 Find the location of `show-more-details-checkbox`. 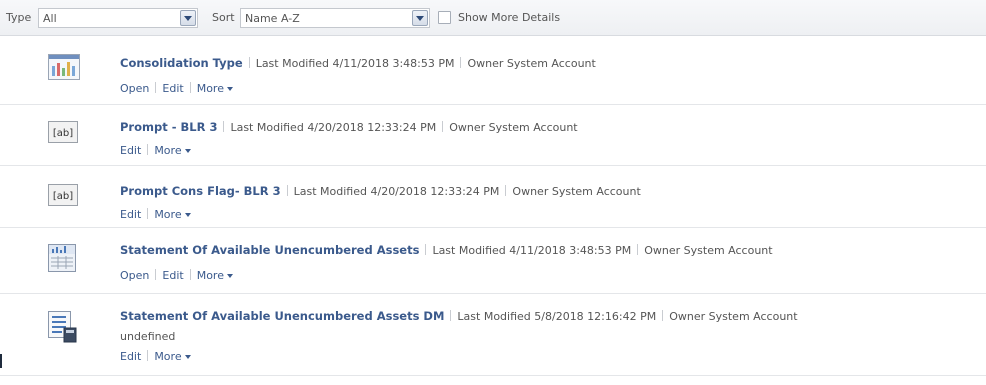

show-more-details-checkbox is located at coordinates (444, 17).